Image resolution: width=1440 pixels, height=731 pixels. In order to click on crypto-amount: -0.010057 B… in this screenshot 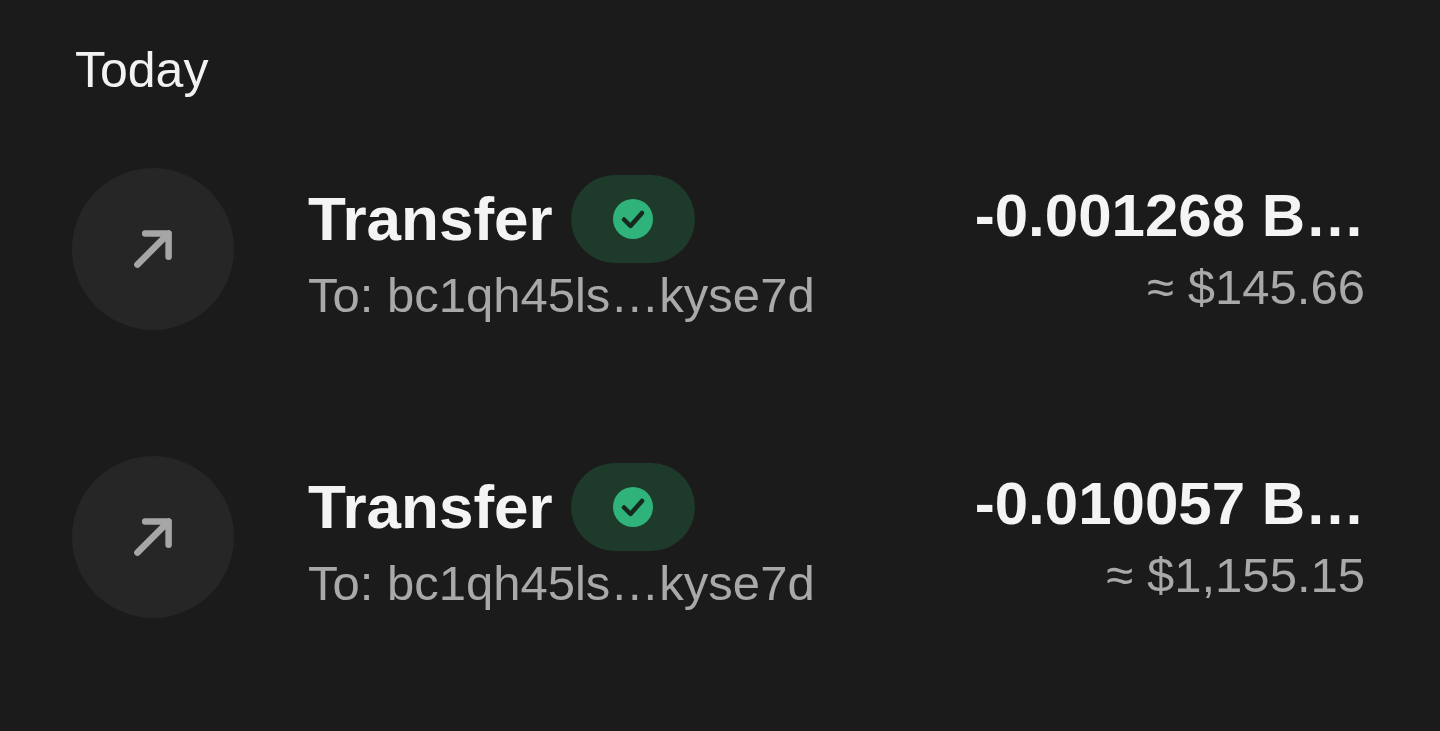, I will do `click(1169, 503)`.